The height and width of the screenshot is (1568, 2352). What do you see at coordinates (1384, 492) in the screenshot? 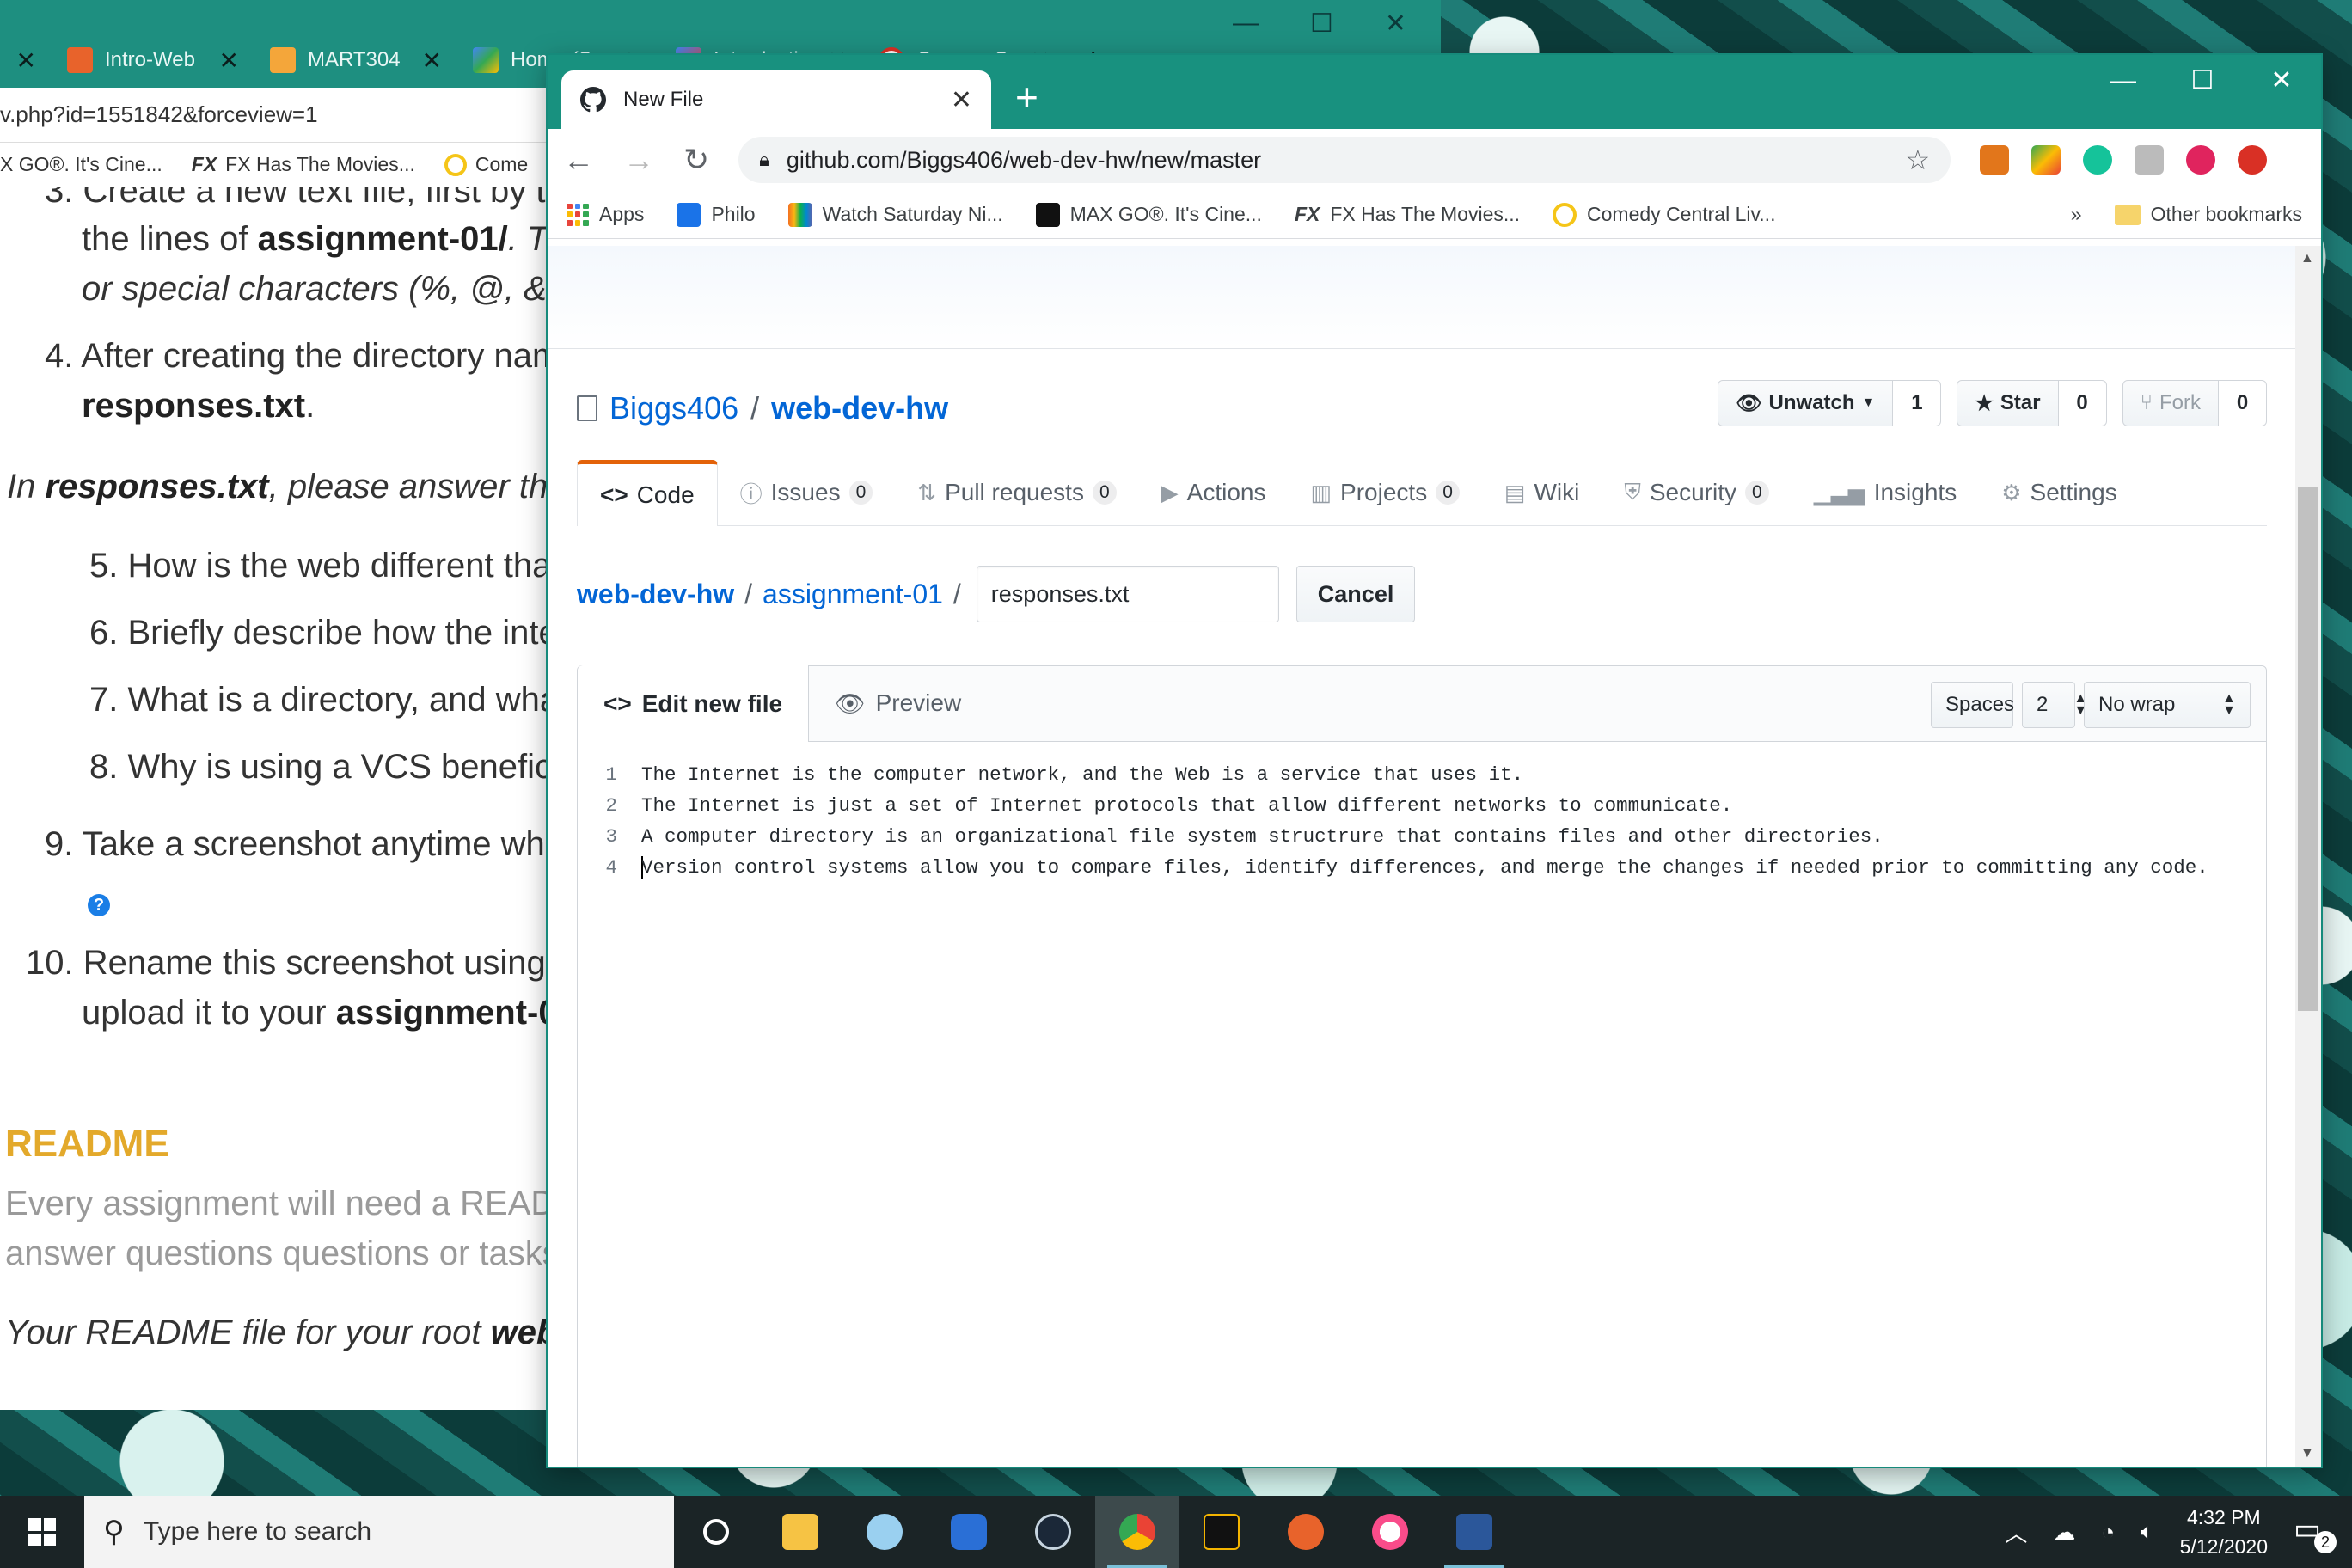
I see `tab-projects: ▥ Projects 0` at bounding box center [1384, 492].